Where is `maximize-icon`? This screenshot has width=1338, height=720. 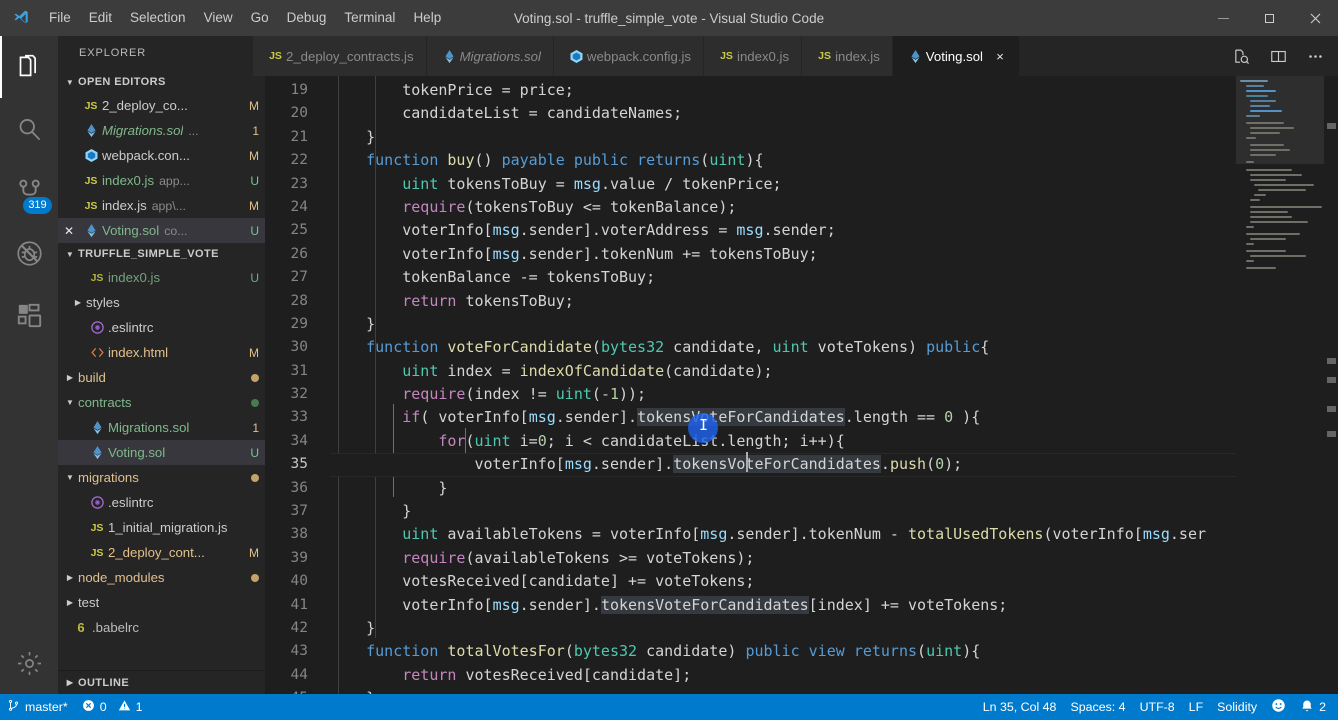 maximize-icon is located at coordinates (1269, 18).